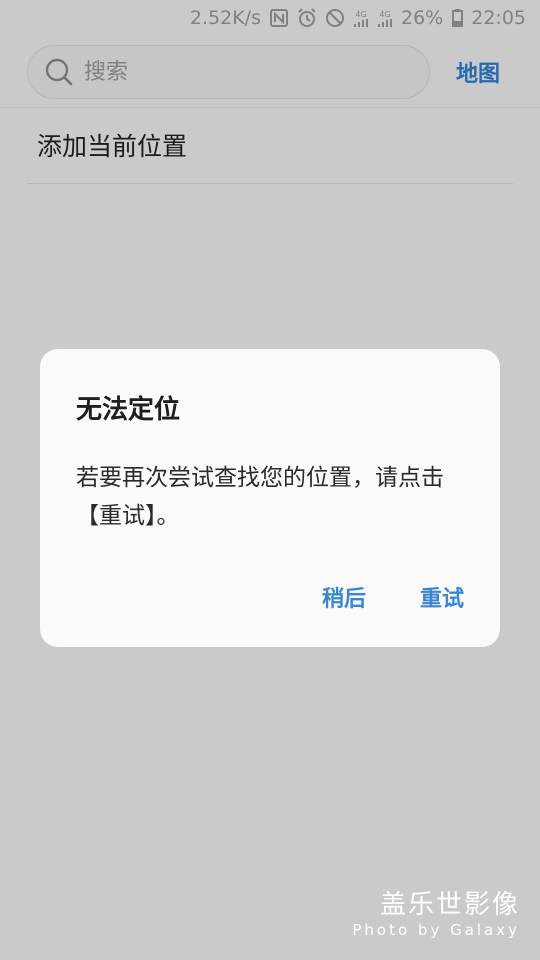 The width and height of the screenshot is (540, 960). I want to click on watermark-subtitle: Photo by Galaxy, so click(436, 930).